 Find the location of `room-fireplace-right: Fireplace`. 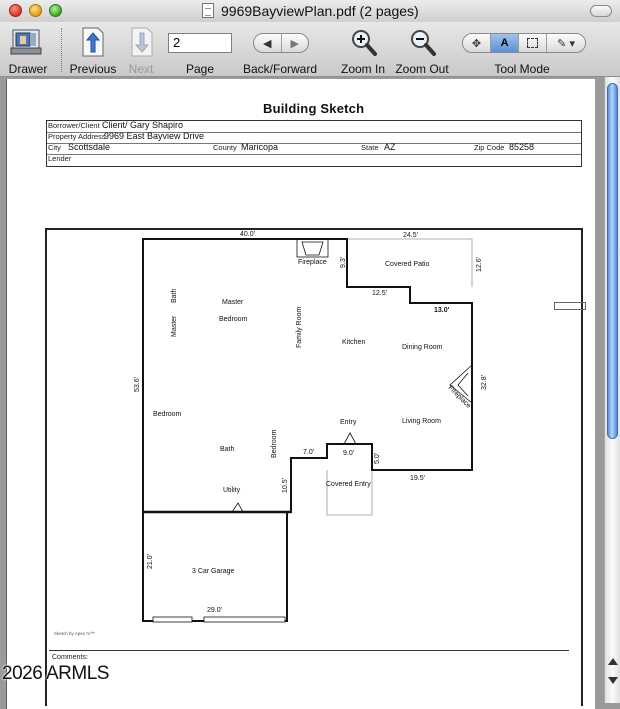

room-fireplace-right: Fireplace is located at coordinates (459, 396).